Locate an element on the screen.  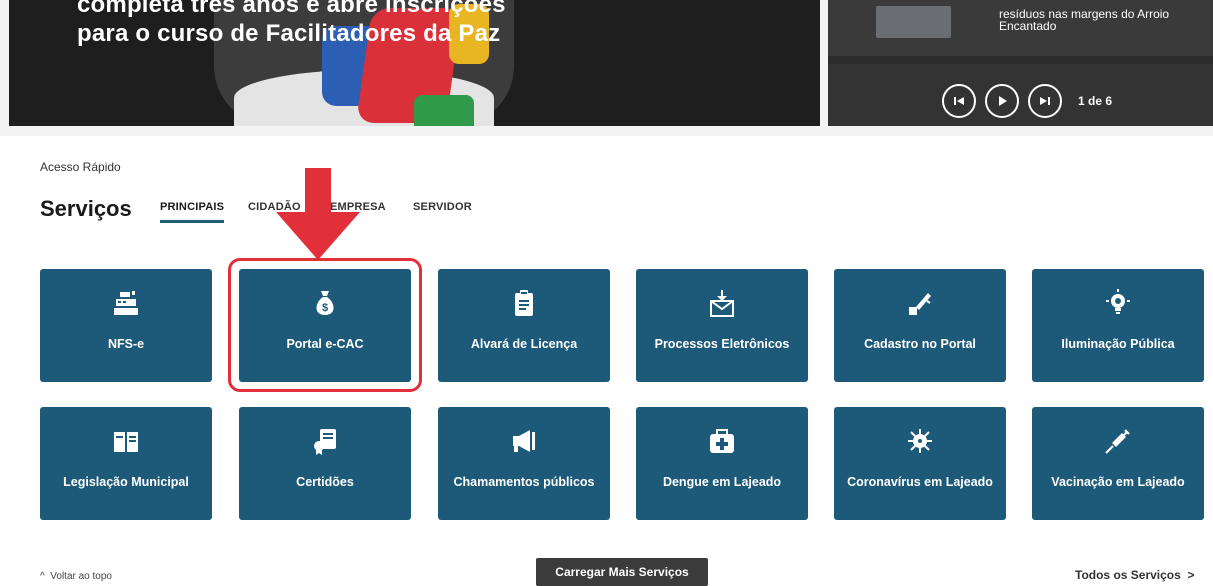
next-icon is located at coordinates (1045, 101).